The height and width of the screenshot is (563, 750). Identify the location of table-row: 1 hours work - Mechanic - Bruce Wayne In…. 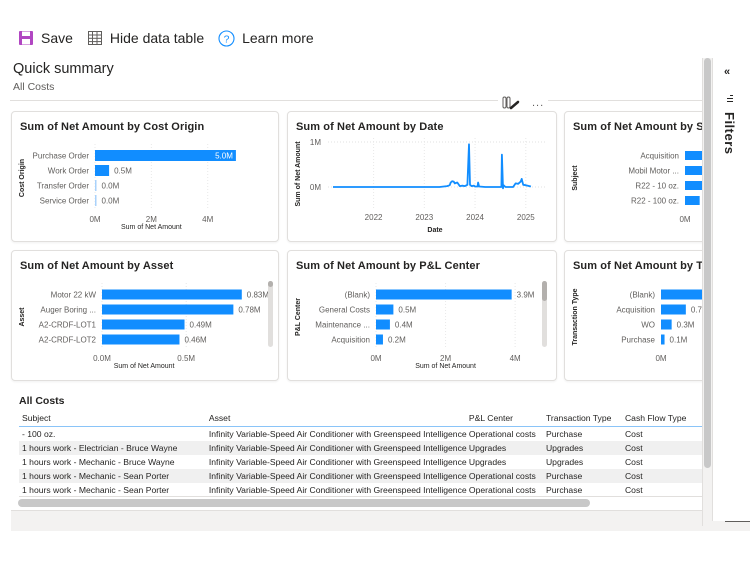
(360, 462).